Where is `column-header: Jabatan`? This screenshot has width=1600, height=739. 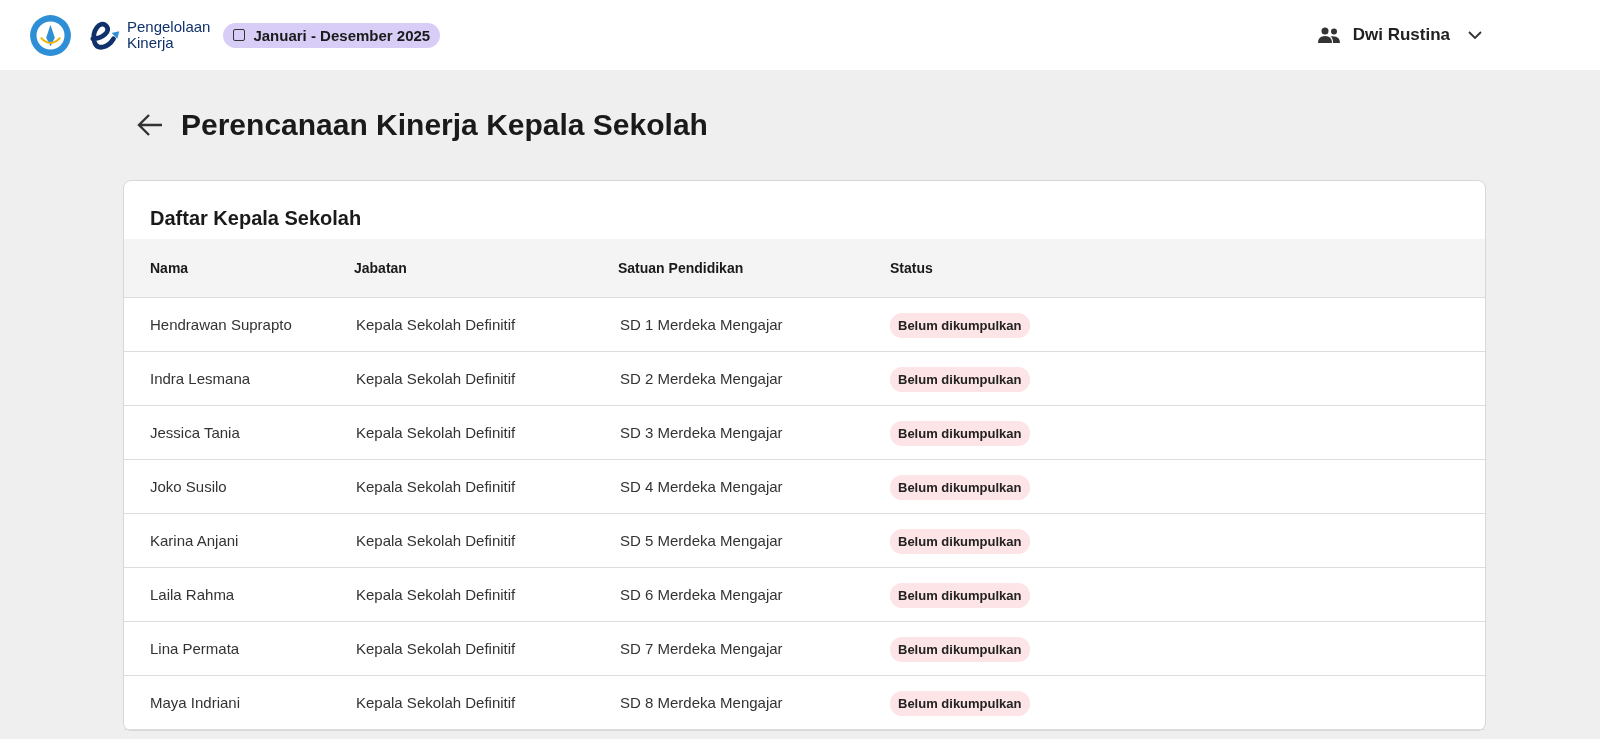 column-header: Jabatan is located at coordinates (381, 268).